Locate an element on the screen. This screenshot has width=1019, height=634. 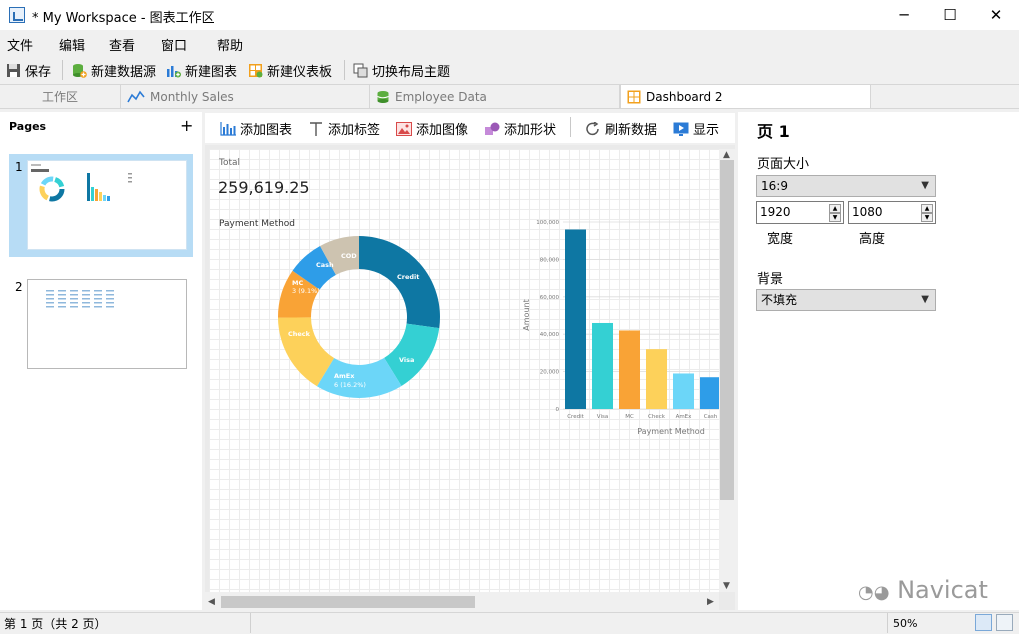
dashboard-icon is located at coordinates (634, 96).